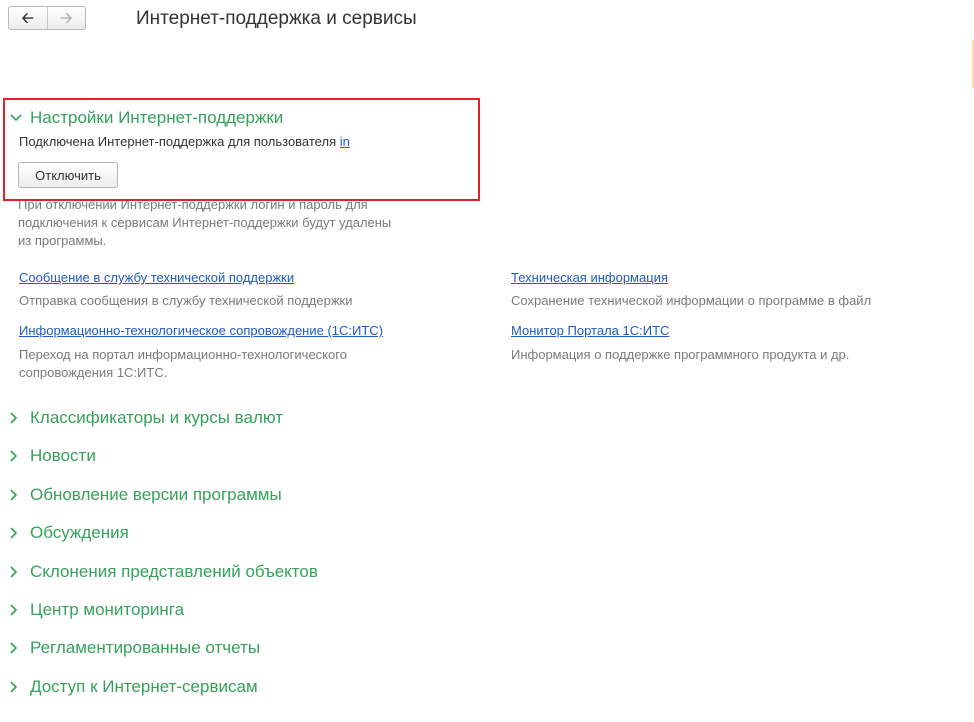 This screenshot has width=974, height=722. I want to click on group-classifiers: Классификаторы и курсы валют, so click(146, 418).